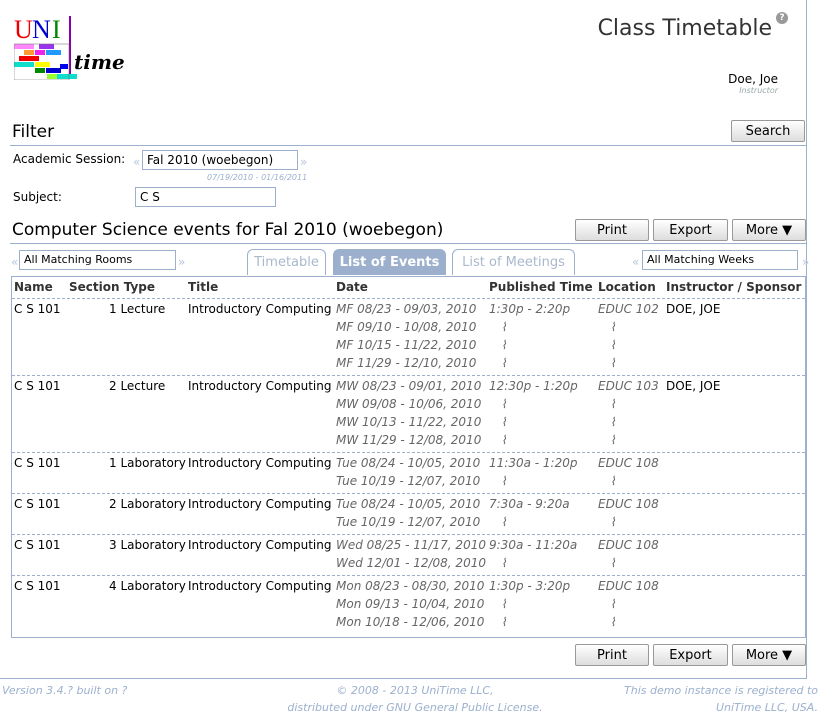 The height and width of the screenshot is (716, 818). What do you see at coordinates (389, 262) in the screenshot?
I see `tab-list-of-events: List of Events` at bounding box center [389, 262].